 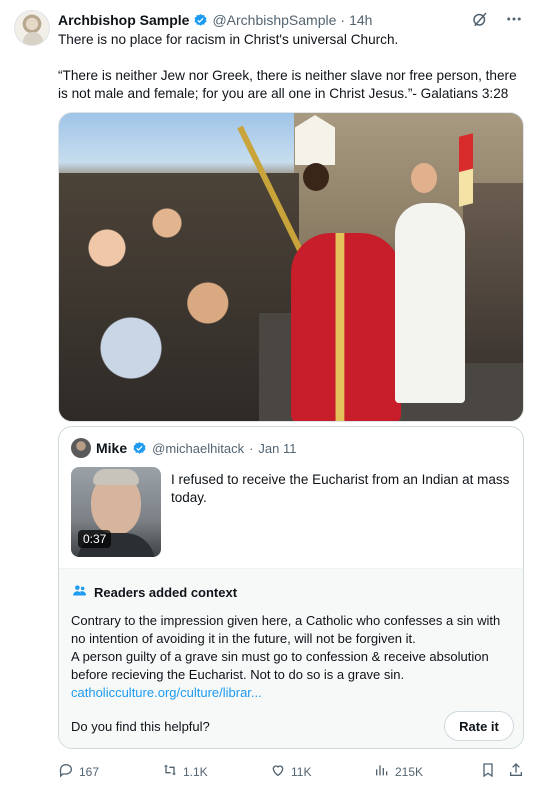 What do you see at coordinates (274, 20) in the screenshot?
I see `author-handle: @ArchbishpSample` at bounding box center [274, 20].